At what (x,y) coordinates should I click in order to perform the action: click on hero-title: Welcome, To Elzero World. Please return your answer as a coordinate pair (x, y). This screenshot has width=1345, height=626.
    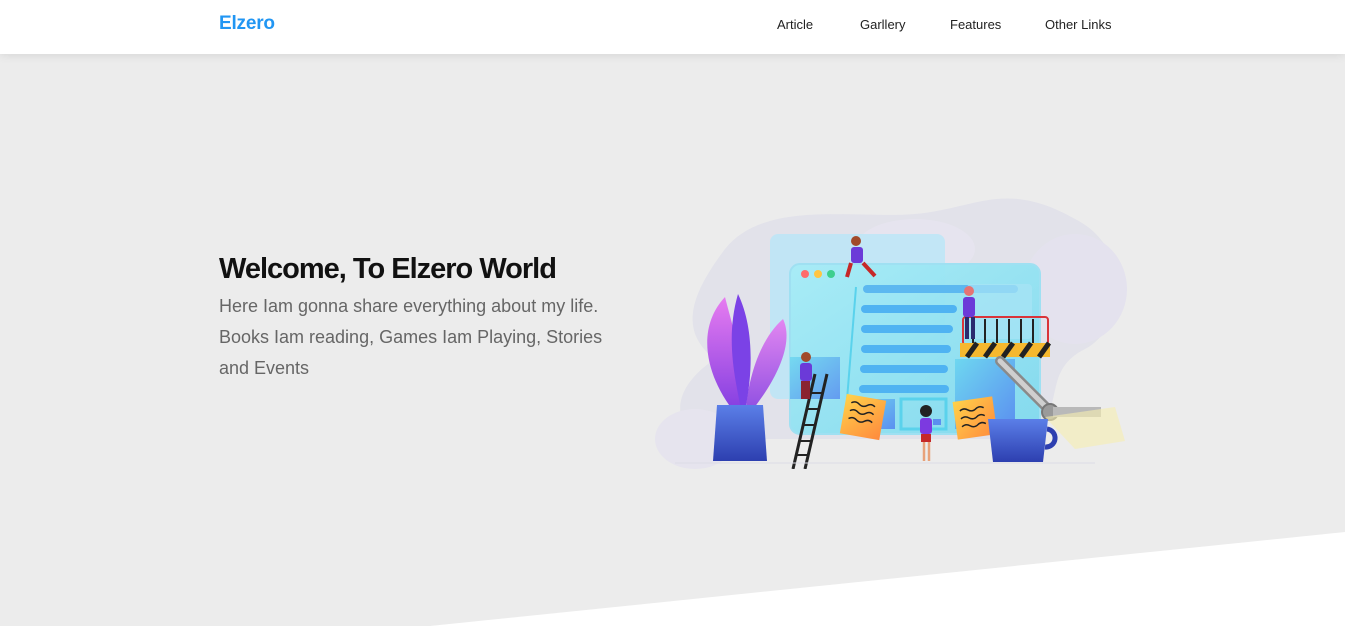
    Looking at the image, I should click on (388, 269).